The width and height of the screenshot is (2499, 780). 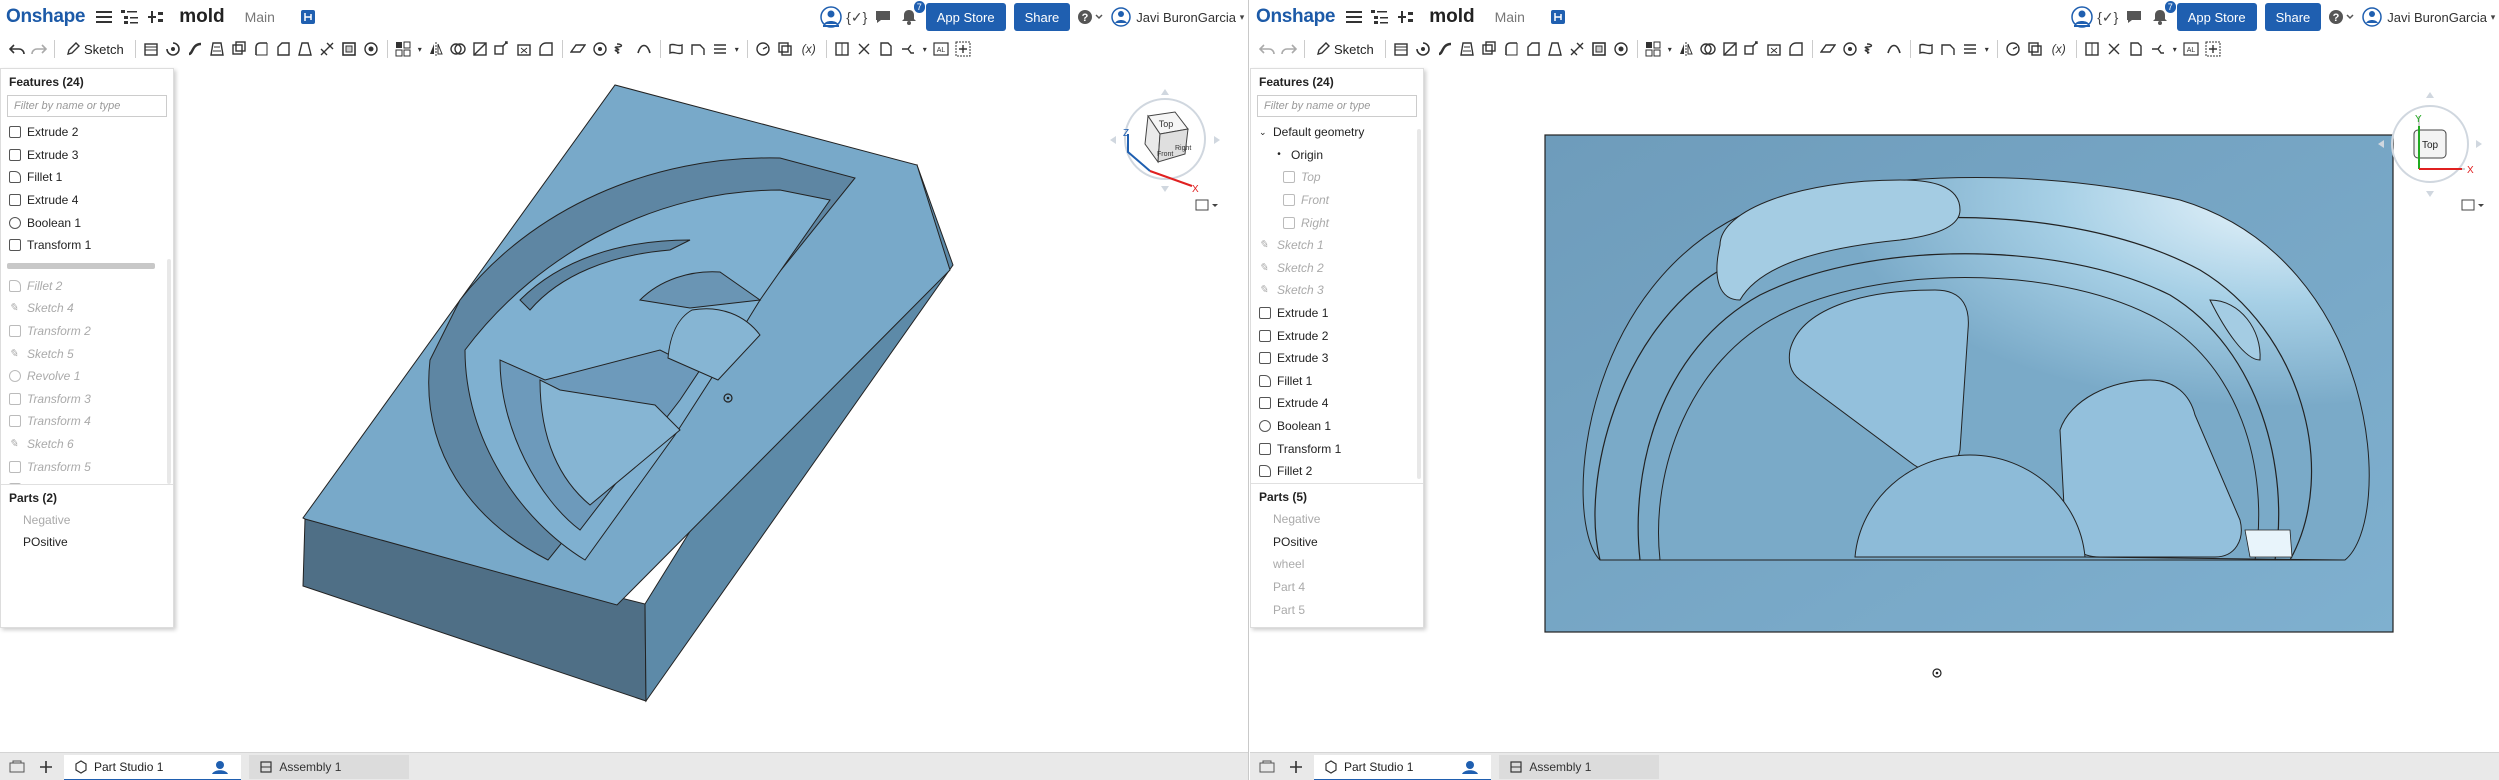 What do you see at coordinates (1337, 222) in the screenshot?
I see `feature-item: Right` at bounding box center [1337, 222].